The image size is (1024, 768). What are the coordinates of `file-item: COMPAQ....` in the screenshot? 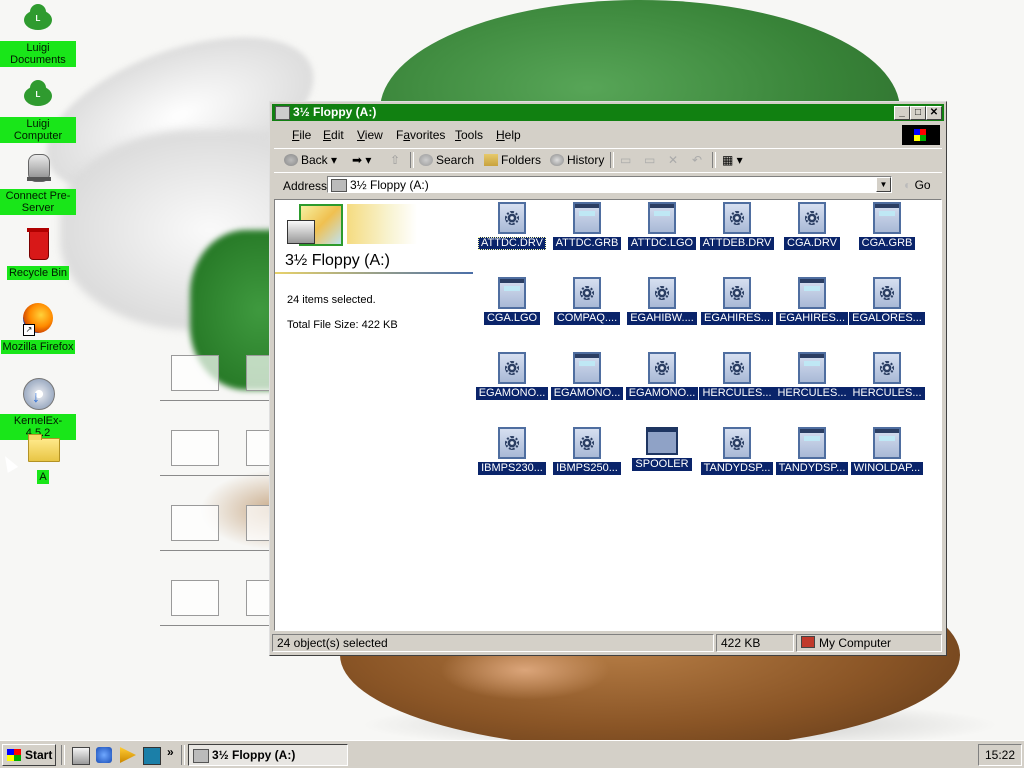 It's located at (587, 302).